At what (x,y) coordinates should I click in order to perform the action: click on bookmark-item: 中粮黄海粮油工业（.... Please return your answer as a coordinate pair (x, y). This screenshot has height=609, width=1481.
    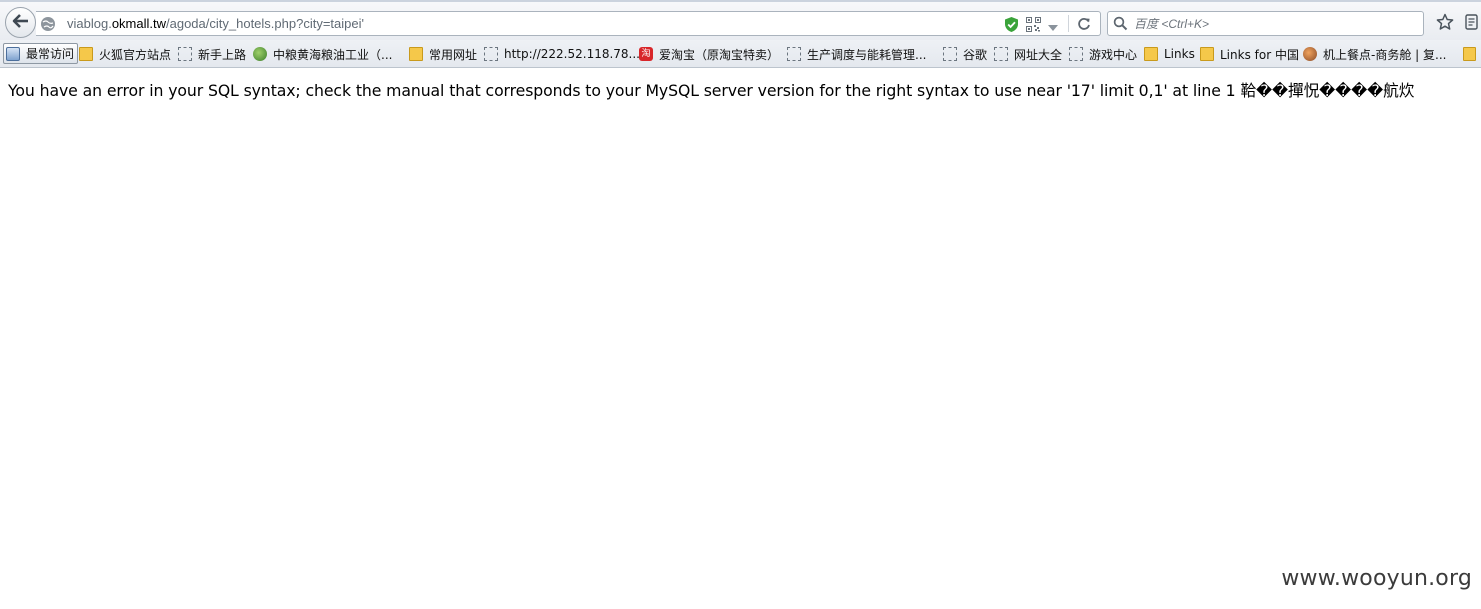
    Looking at the image, I should click on (322, 54).